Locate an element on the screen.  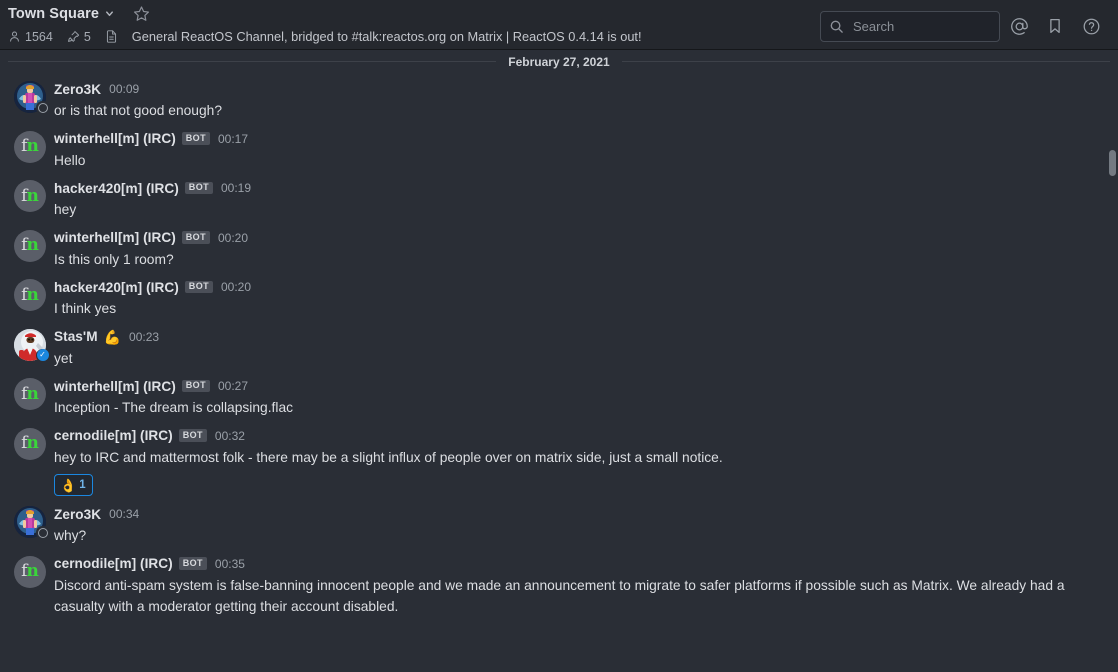
post-content: Stas'M 💪 00:23 yet is located at coordinates (578, 348).